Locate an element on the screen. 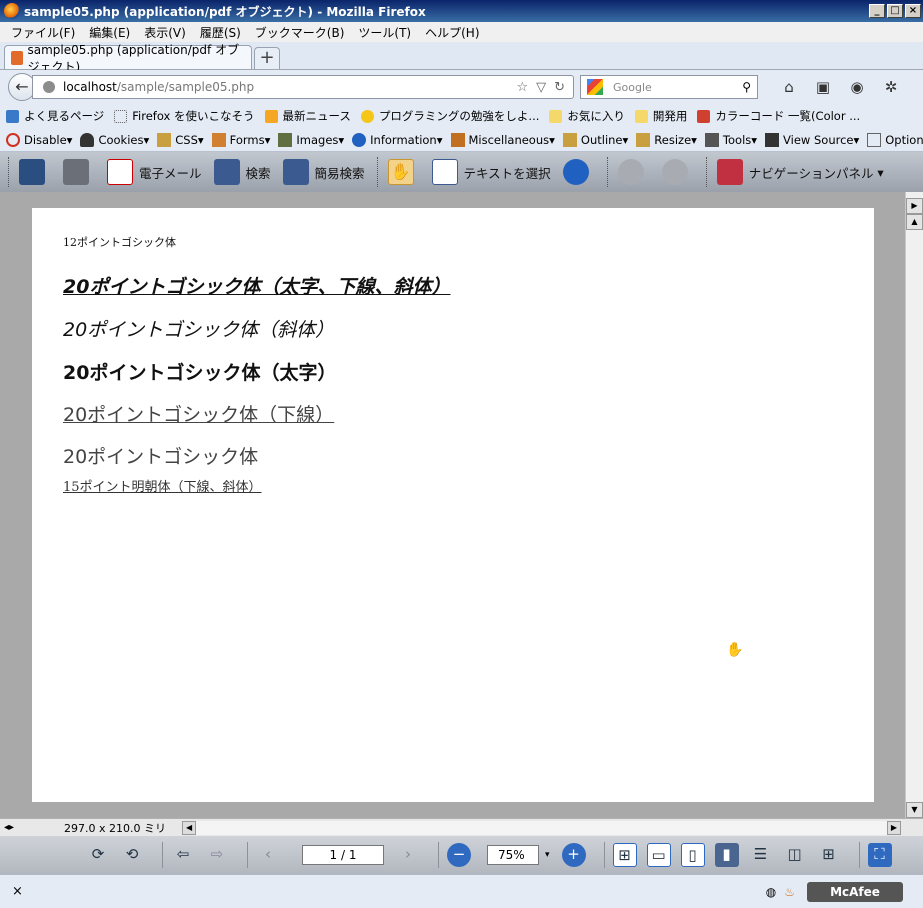  dev-information-menu: Information▾ is located at coordinates (397, 139).